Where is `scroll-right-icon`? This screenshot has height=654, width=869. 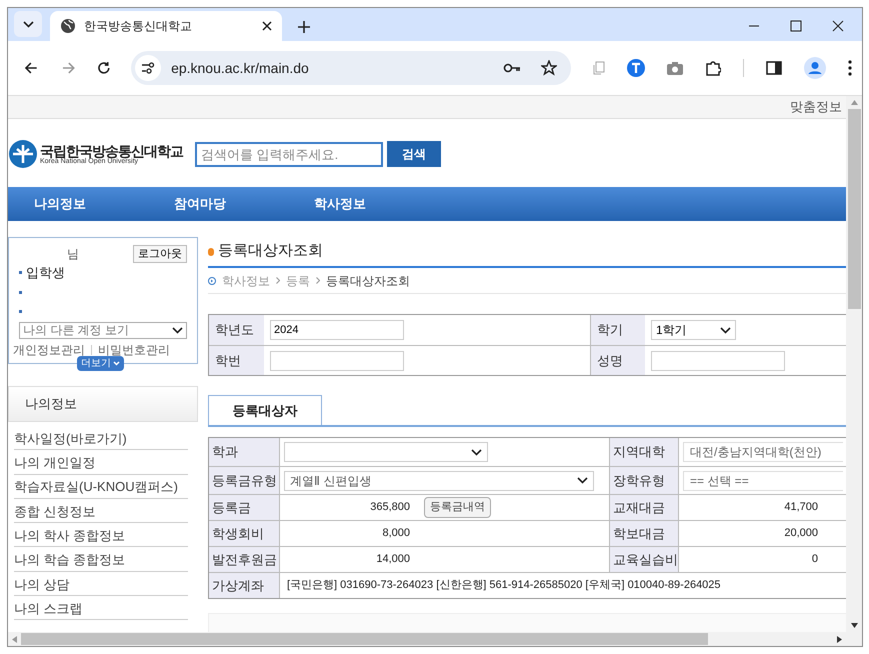 scroll-right-icon is located at coordinates (839, 639).